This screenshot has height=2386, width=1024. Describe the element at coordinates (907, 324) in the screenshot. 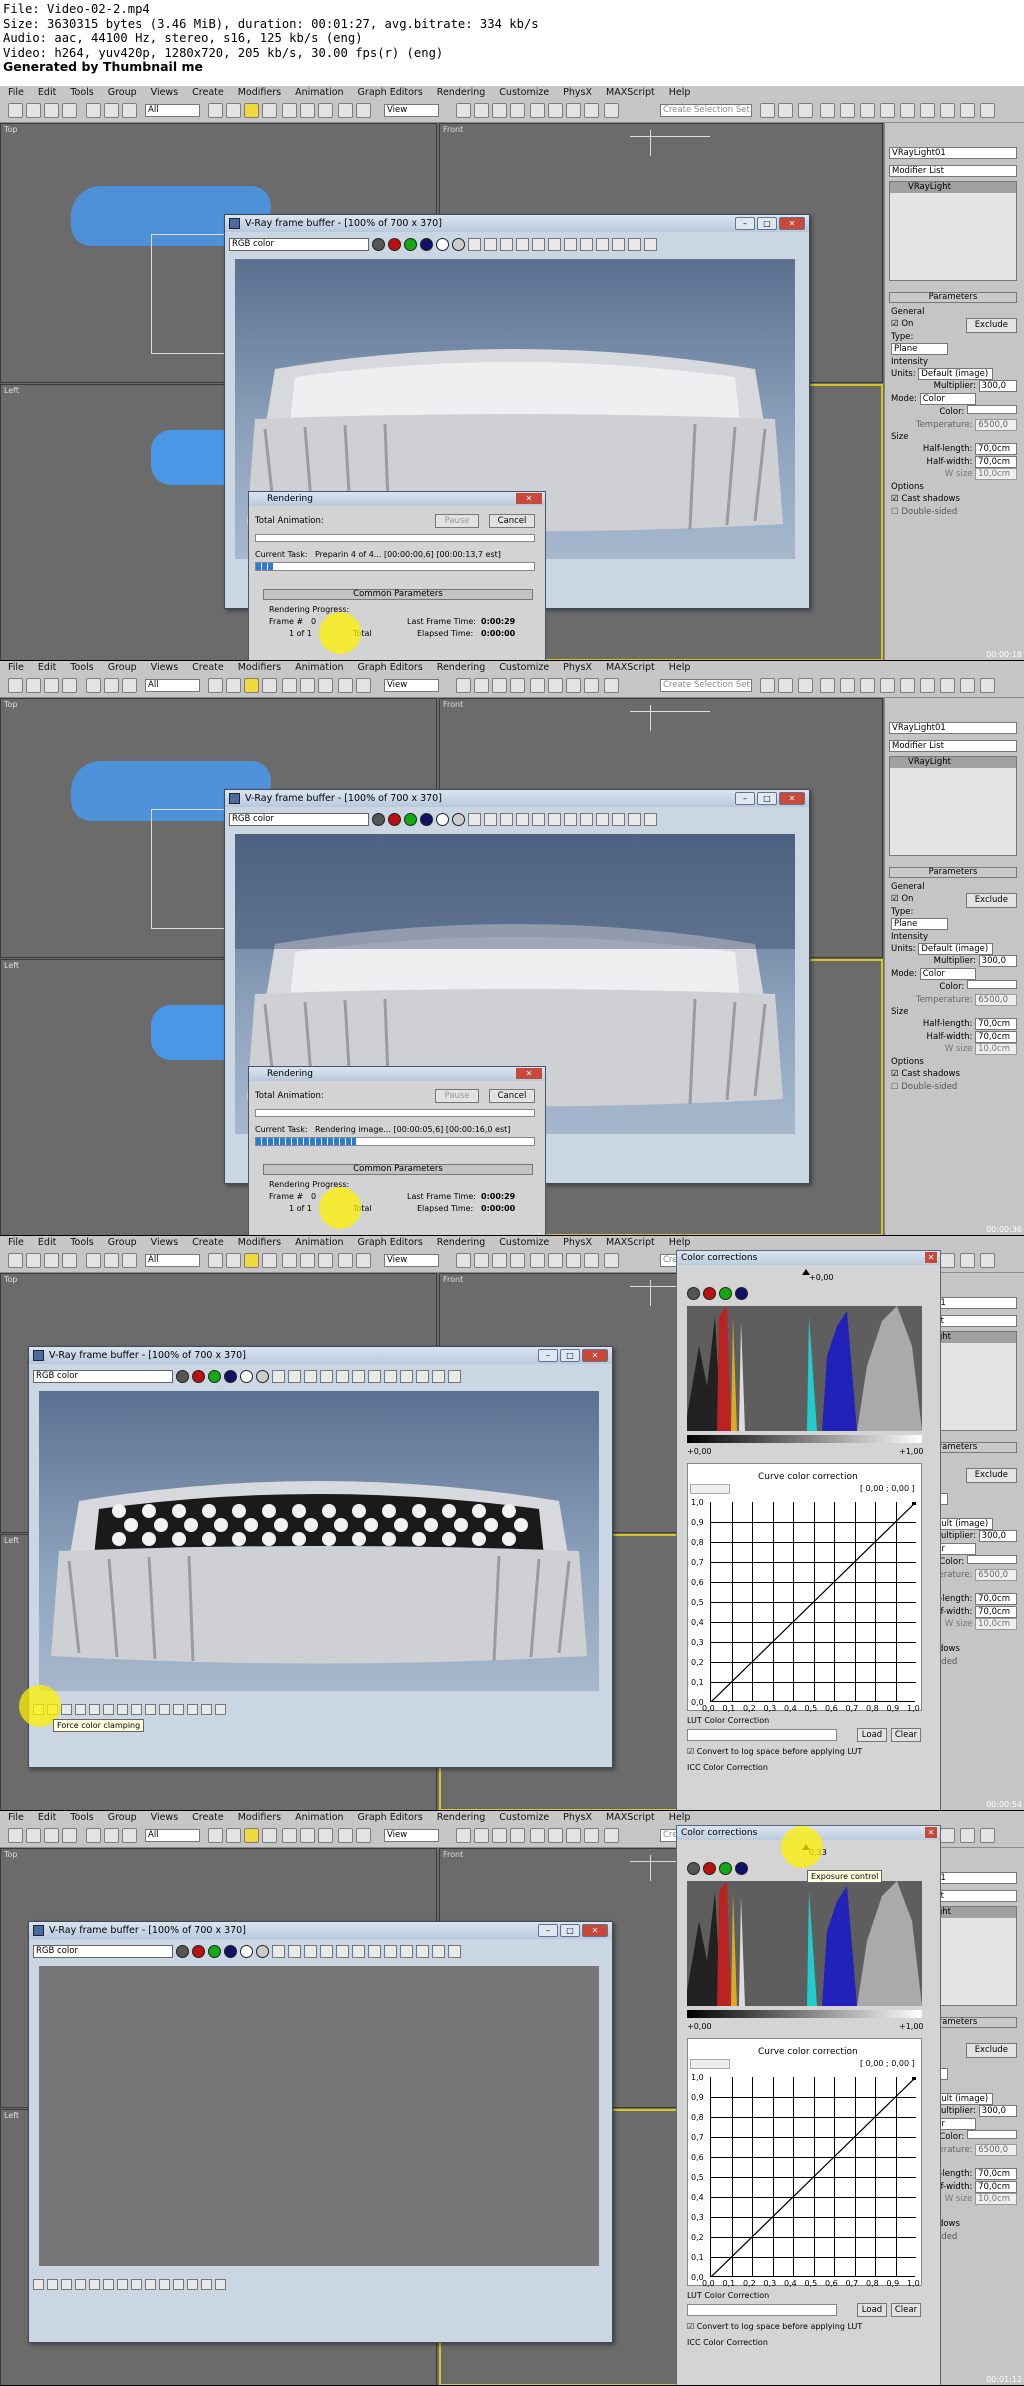

I see `on-checkbox: On` at that location.